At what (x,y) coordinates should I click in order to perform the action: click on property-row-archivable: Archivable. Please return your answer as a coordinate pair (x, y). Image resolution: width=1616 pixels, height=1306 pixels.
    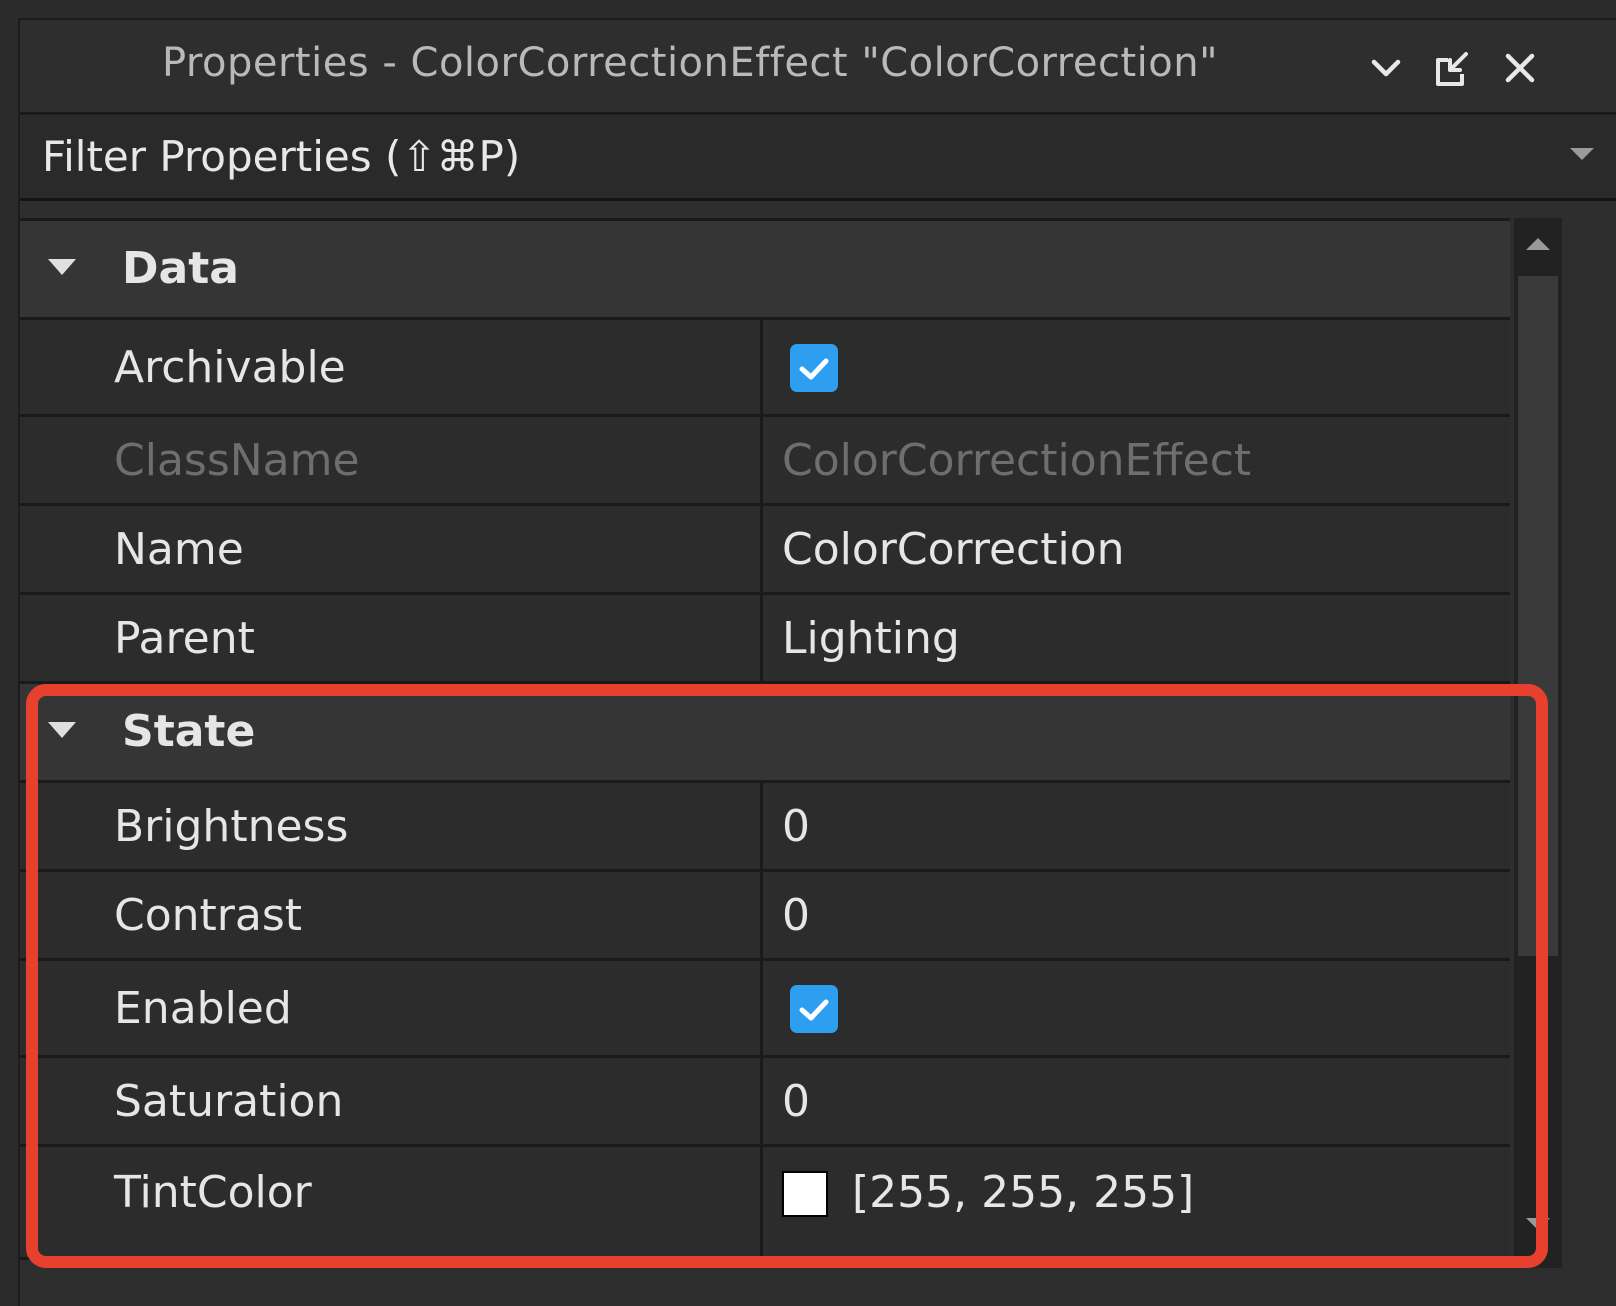
    Looking at the image, I should click on (765, 368).